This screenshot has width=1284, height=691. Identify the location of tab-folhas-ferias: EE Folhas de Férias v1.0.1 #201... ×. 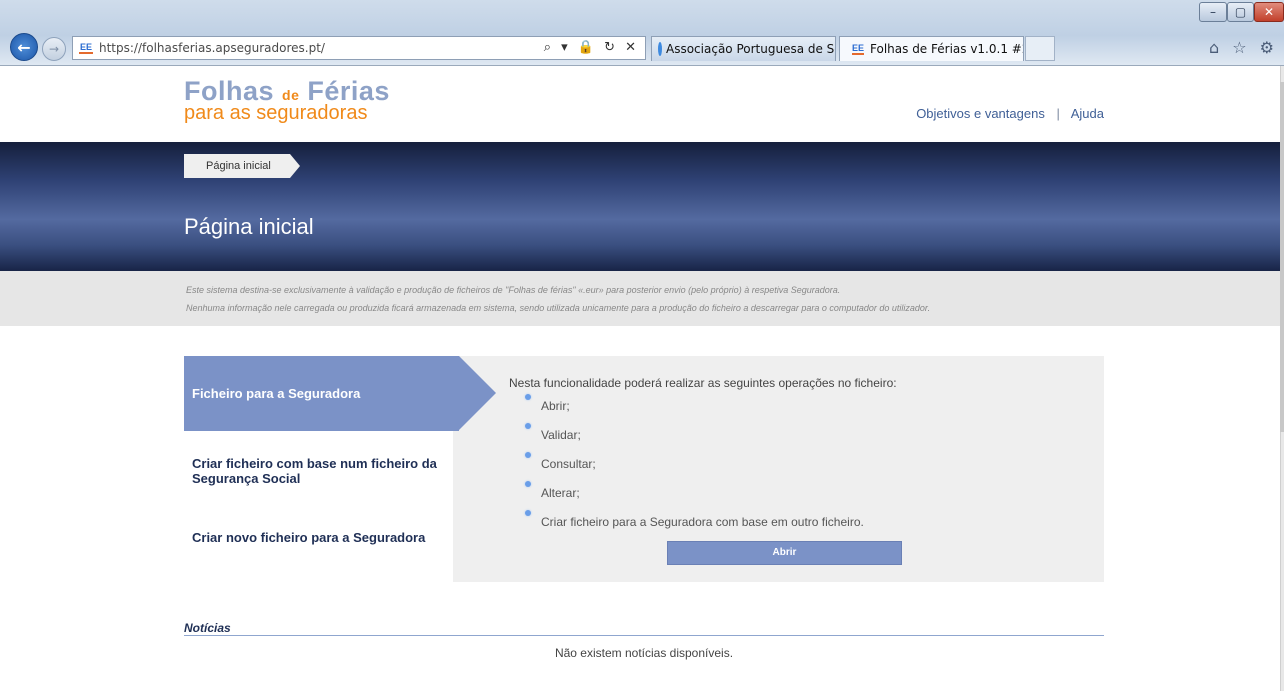
(931, 48).